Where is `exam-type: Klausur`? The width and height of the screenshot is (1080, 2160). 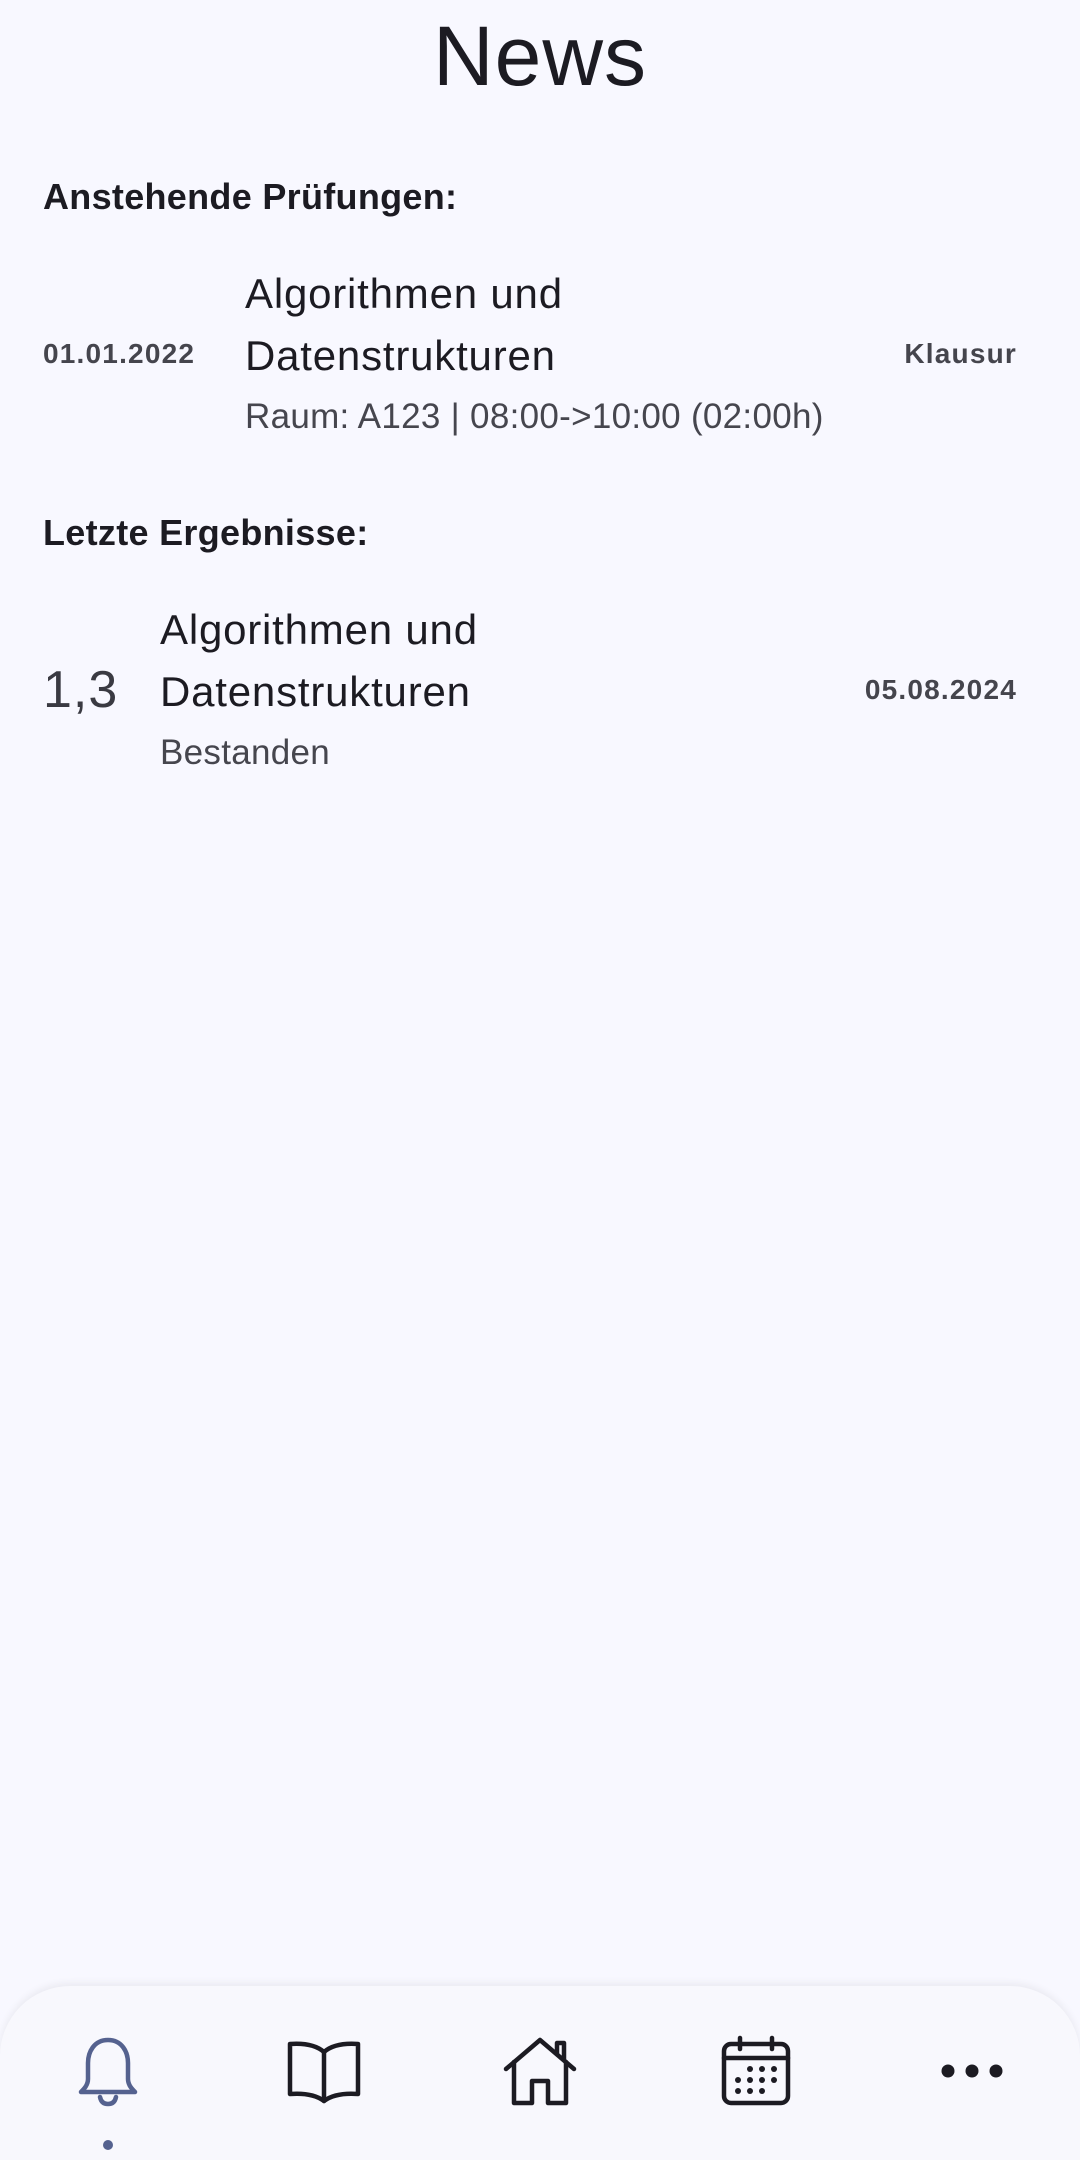 exam-type: Klausur is located at coordinates (960, 353).